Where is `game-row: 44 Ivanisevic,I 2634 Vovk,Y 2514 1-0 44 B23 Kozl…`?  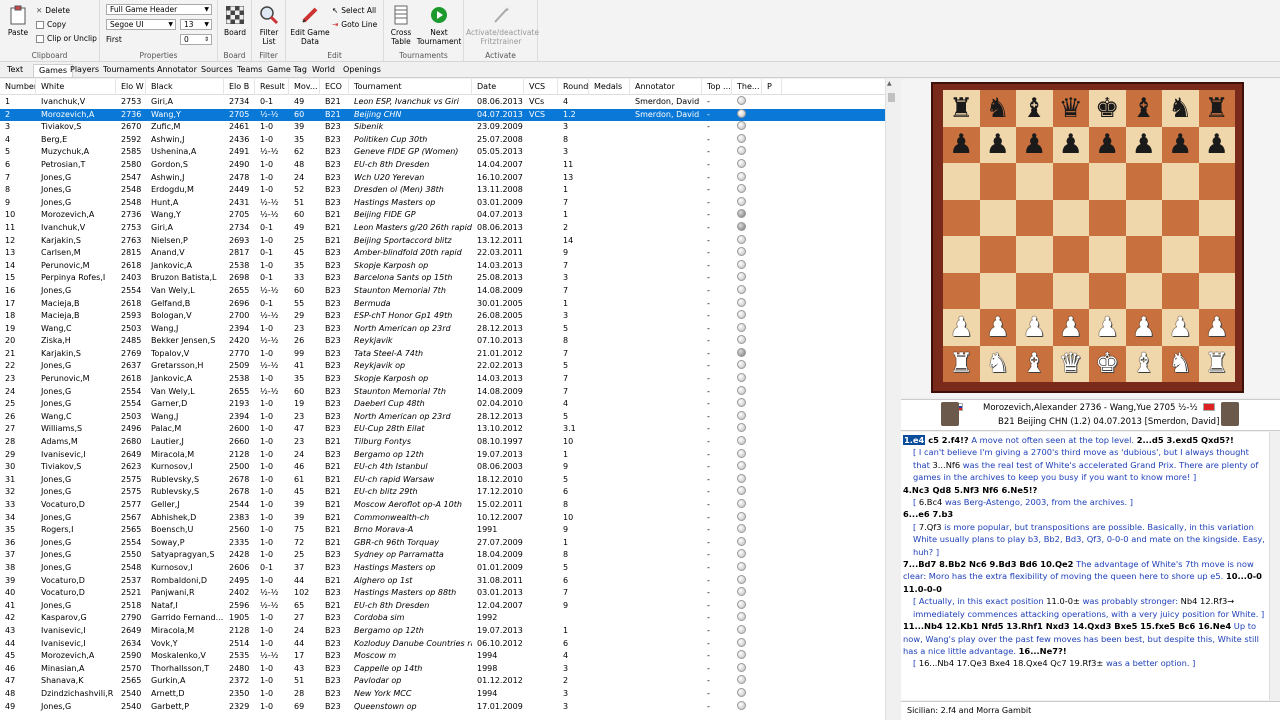 game-row: 44 Ivanisevic,I 2634 Vovk,Y 2514 1-0 44 B23 Kozl… is located at coordinates (442, 644).